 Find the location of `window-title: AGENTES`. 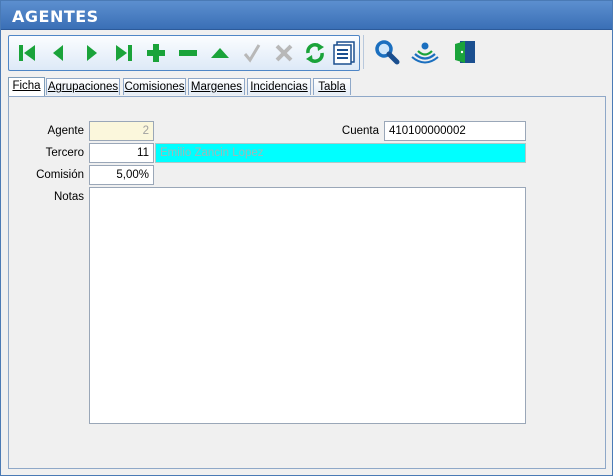

window-title: AGENTES is located at coordinates (55, 16).